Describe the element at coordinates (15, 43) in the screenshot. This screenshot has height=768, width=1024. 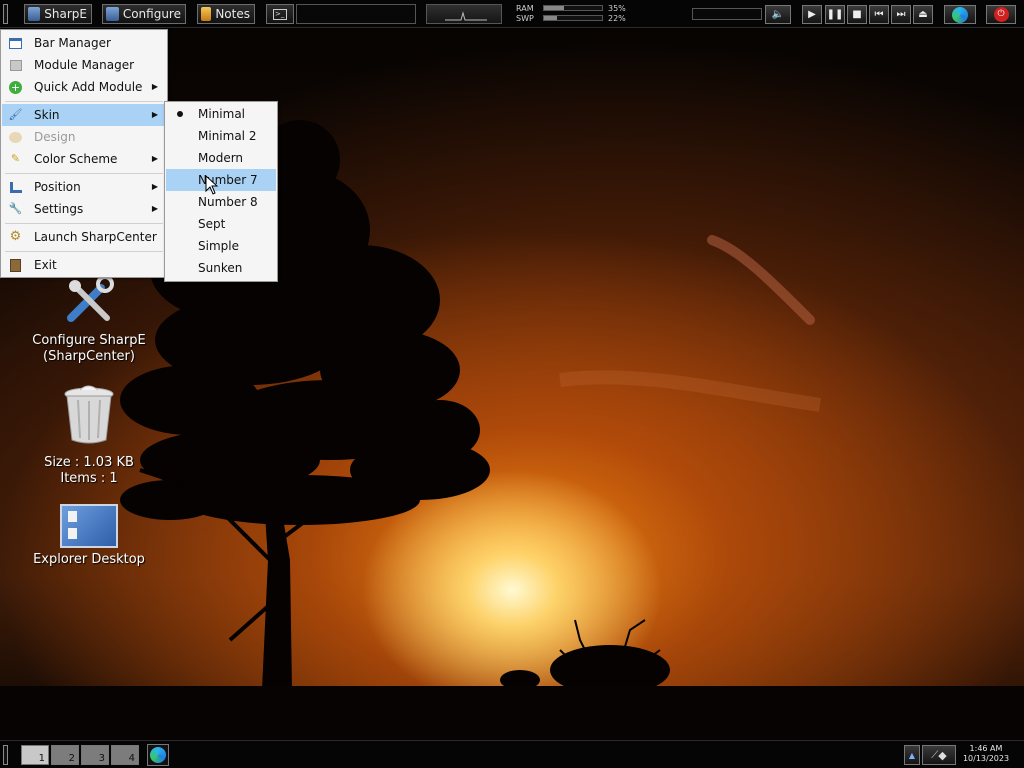
I see `bar-manager-icon` at that location.